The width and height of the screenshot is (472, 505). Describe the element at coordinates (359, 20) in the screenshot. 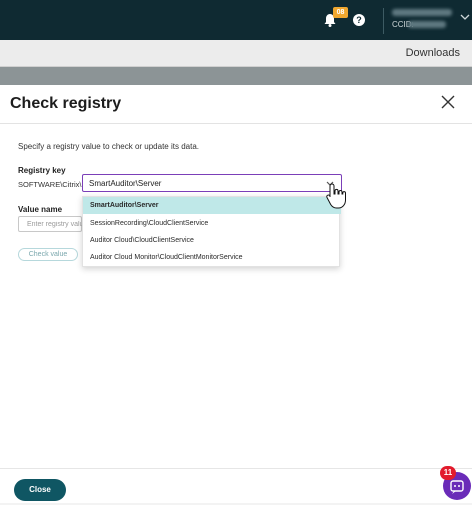

I see `help-icon: ?` at that location.